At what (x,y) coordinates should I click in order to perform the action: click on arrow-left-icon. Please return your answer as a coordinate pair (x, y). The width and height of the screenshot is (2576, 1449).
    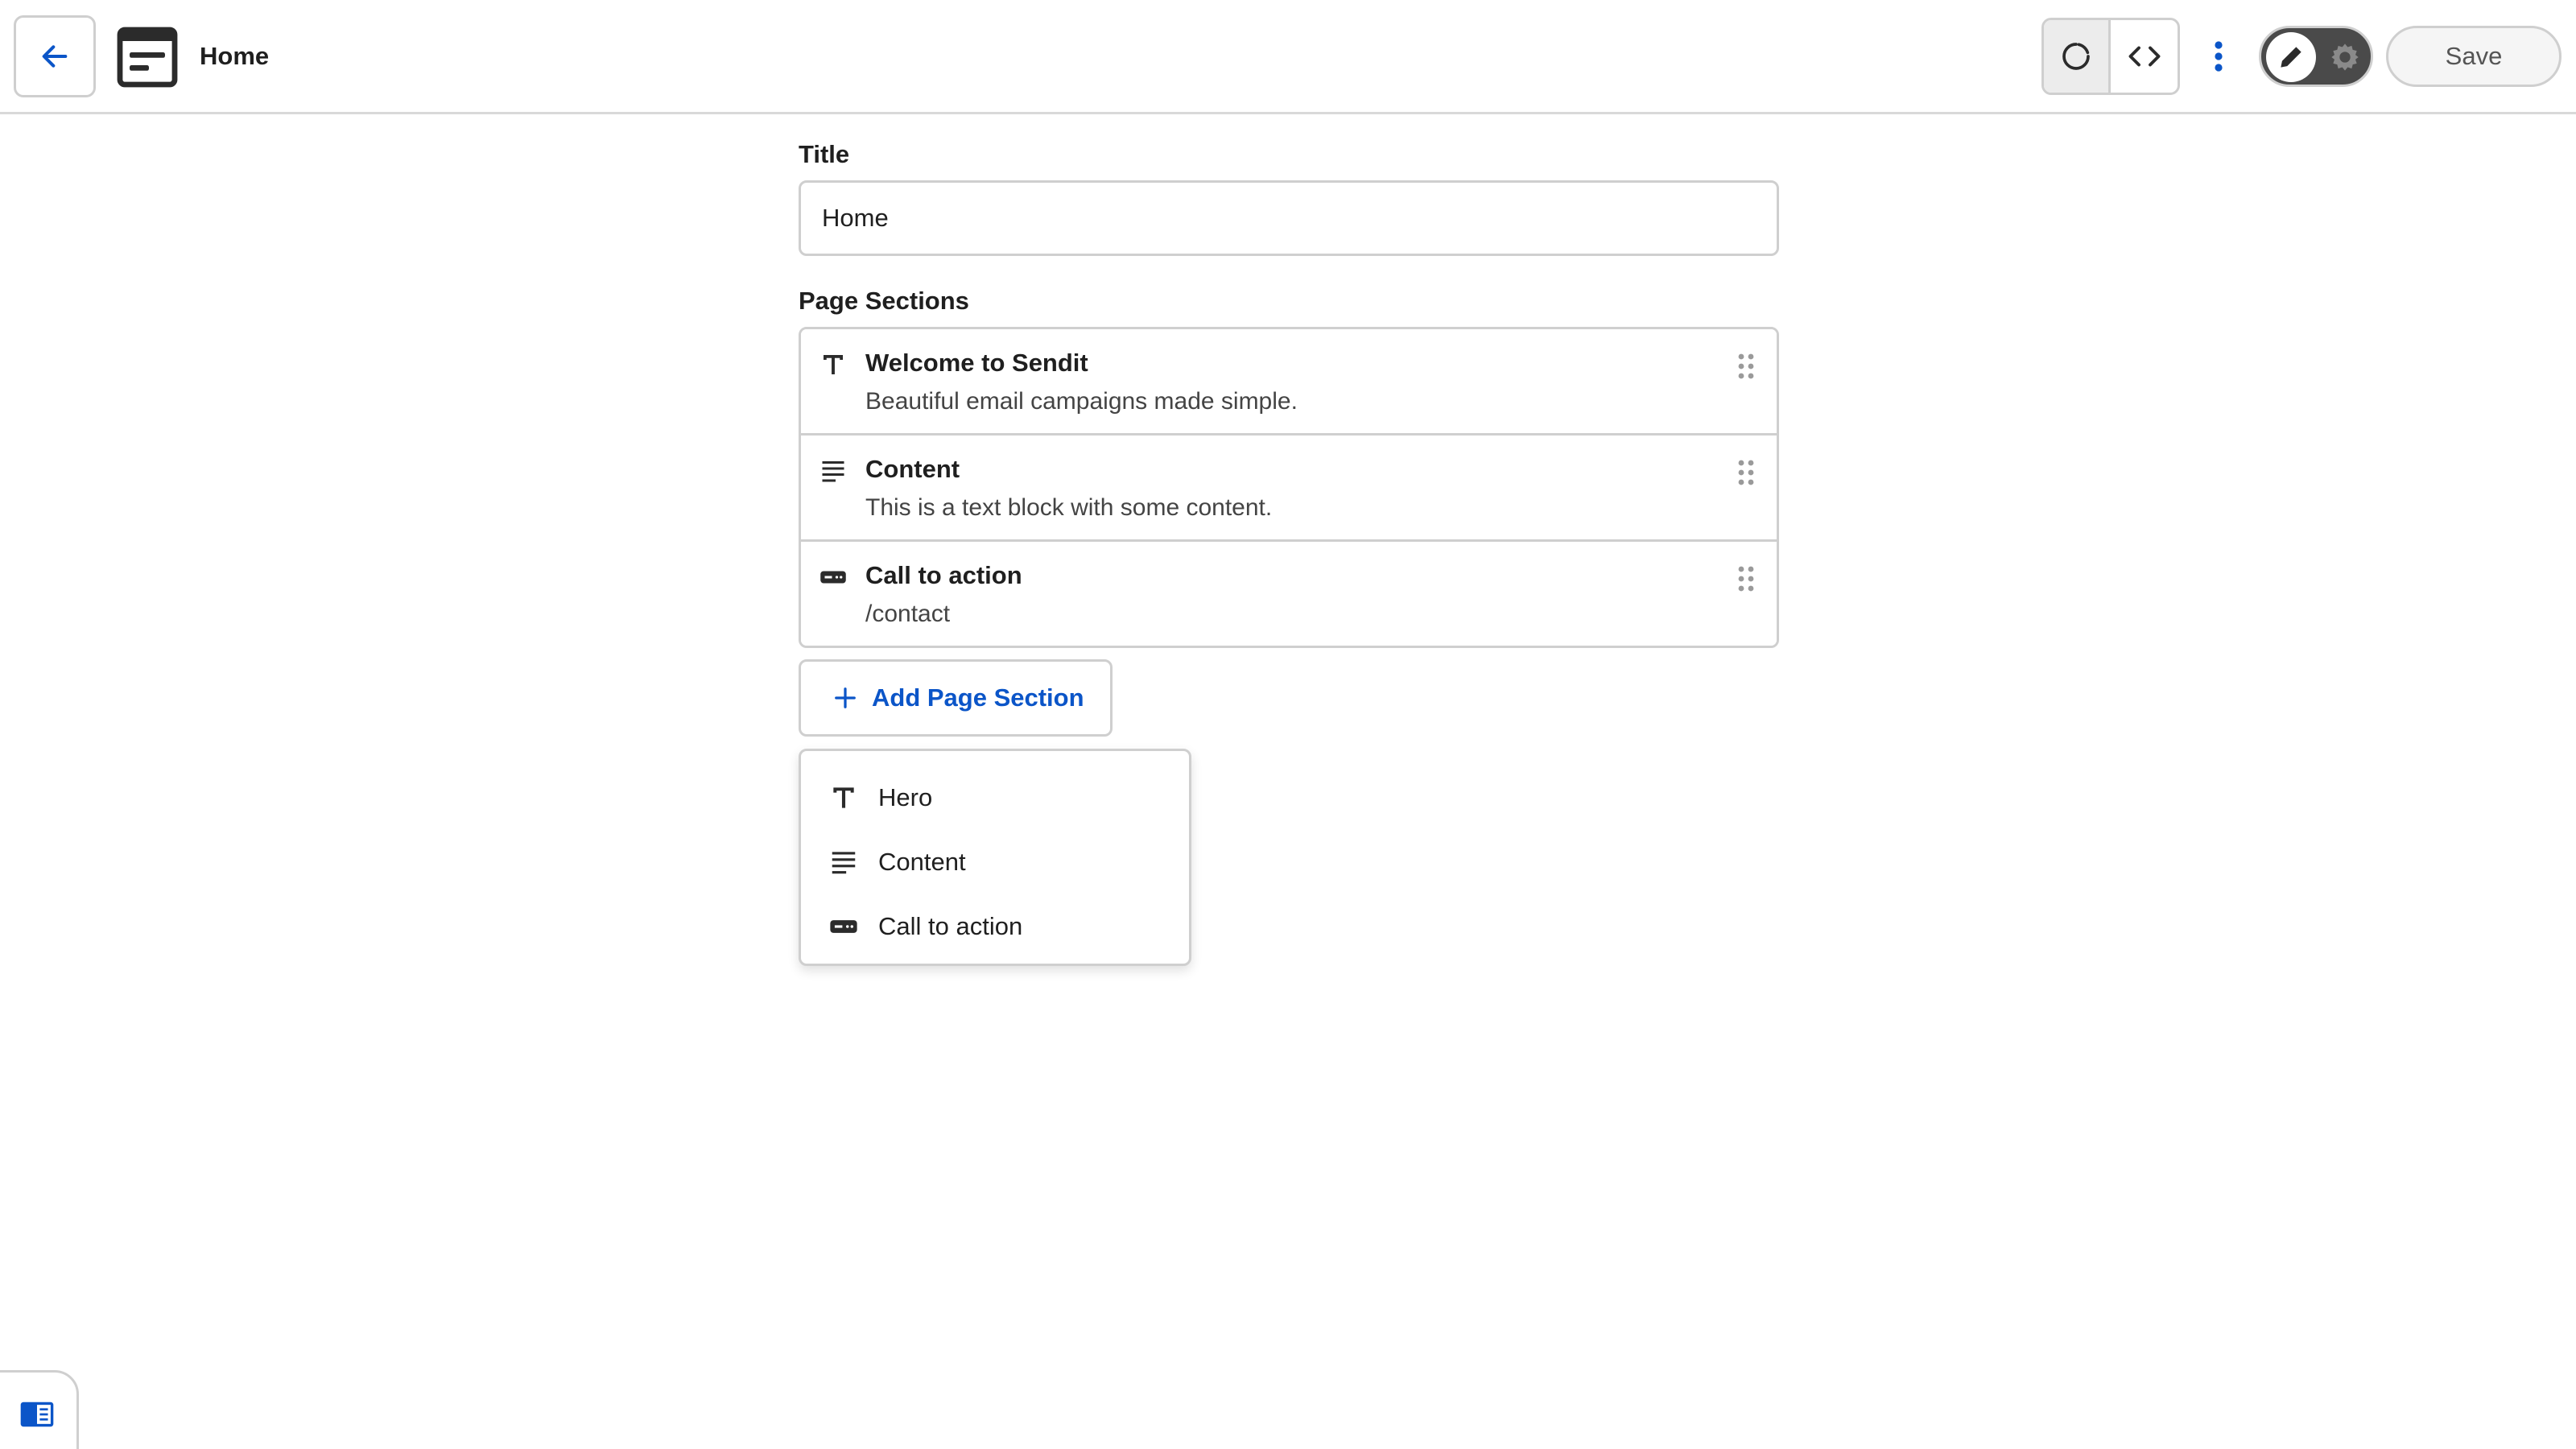
    Looking at the image, I should click on (55, 56).